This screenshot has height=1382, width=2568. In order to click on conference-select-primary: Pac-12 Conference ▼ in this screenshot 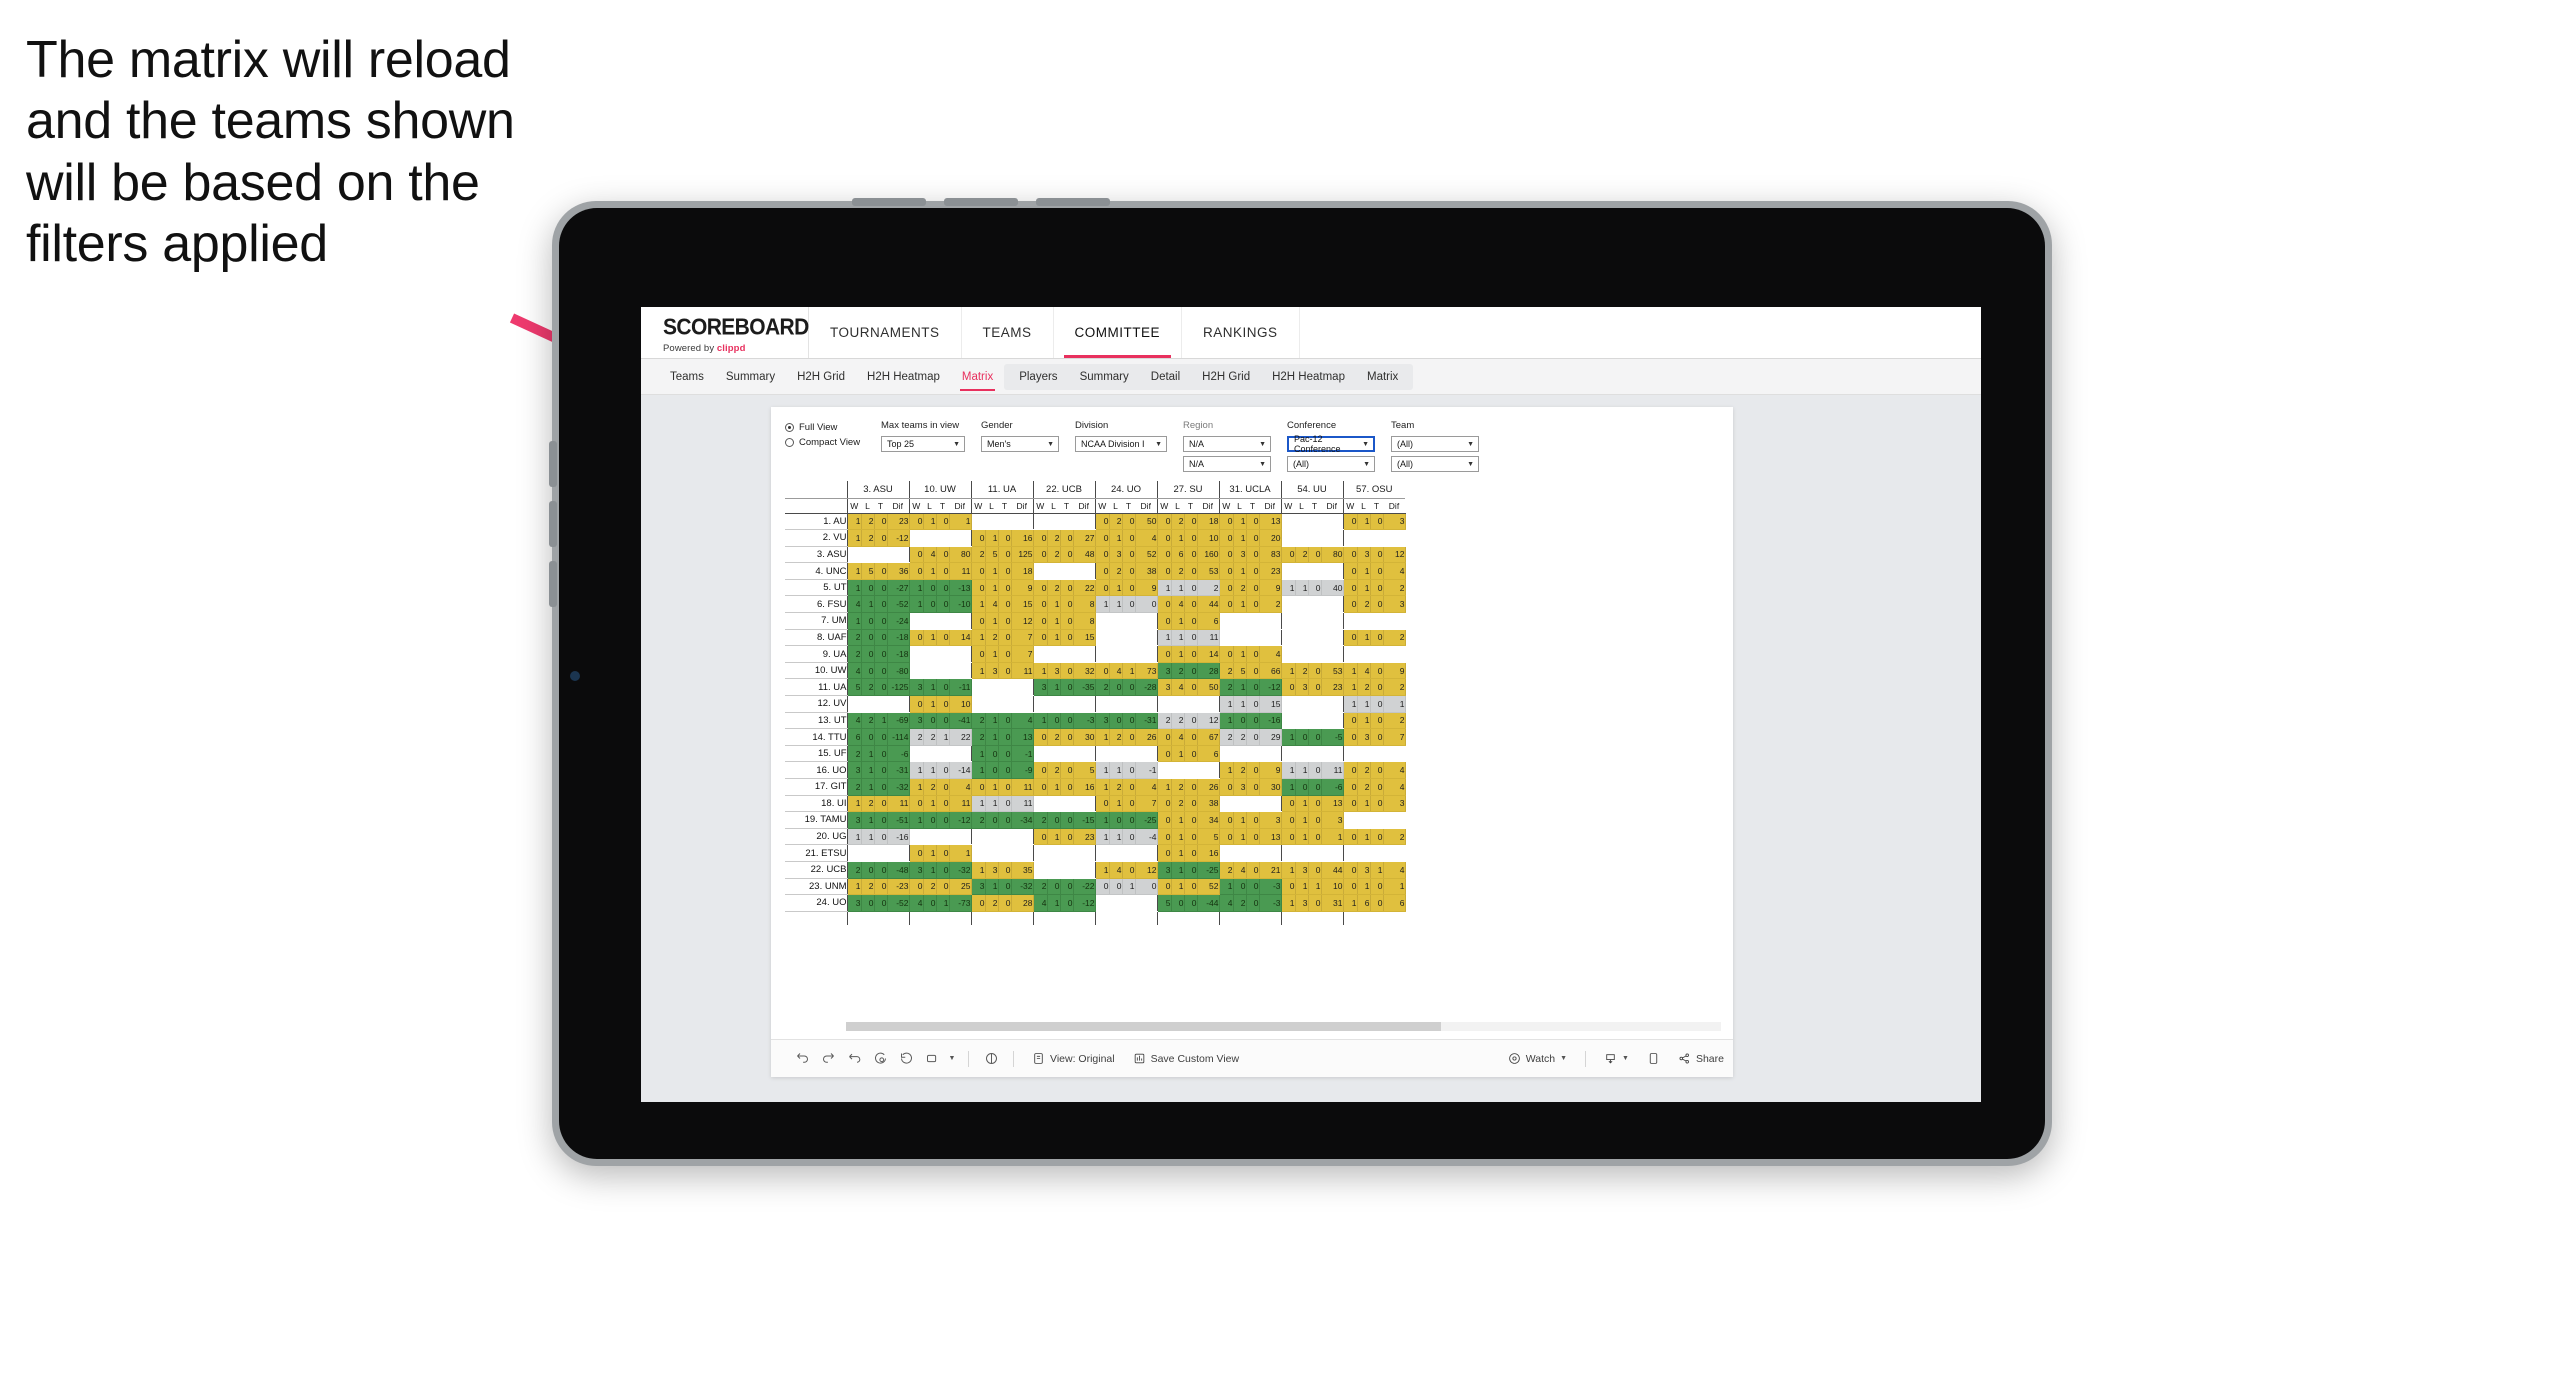, I will do `click(1331, 444)`.